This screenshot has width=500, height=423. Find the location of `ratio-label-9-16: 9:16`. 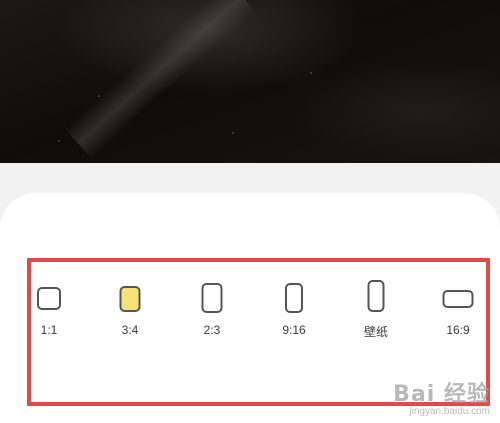

ratio-label-9-16: 9:16 is located at coordinates (294, 330).